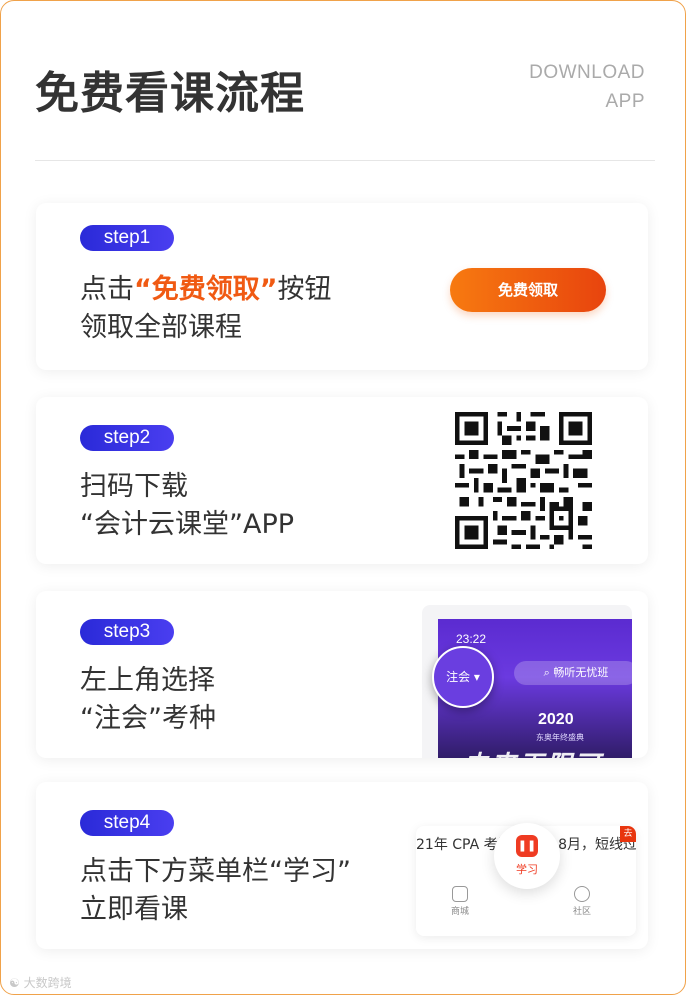  I want to click on page-title: 免费看课流程, so click(170, 93).